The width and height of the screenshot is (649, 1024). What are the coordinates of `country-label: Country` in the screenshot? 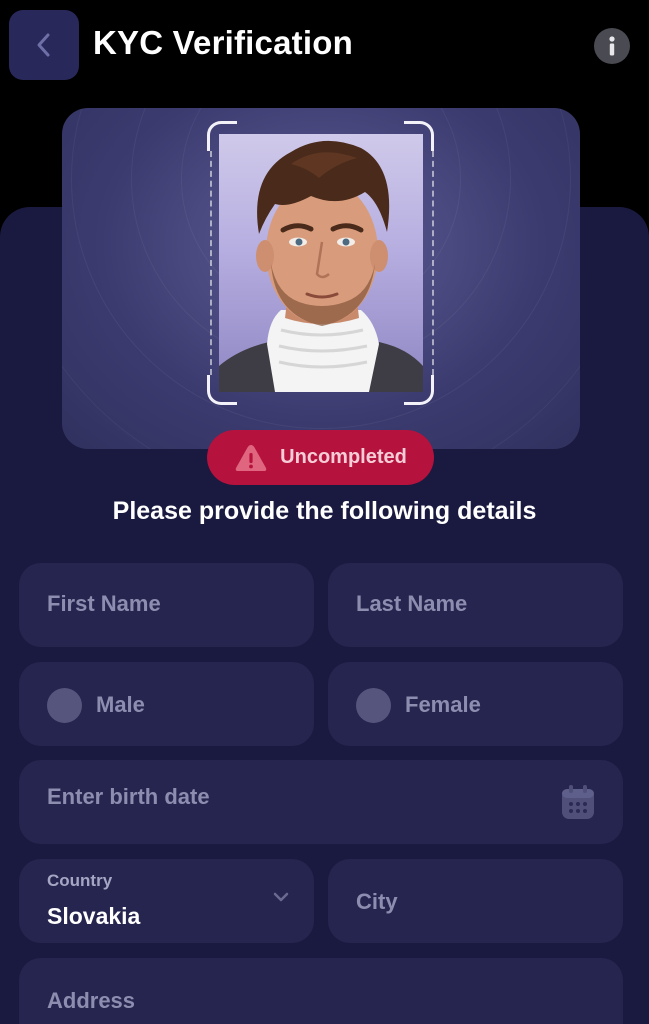 It's located at (80, 880).